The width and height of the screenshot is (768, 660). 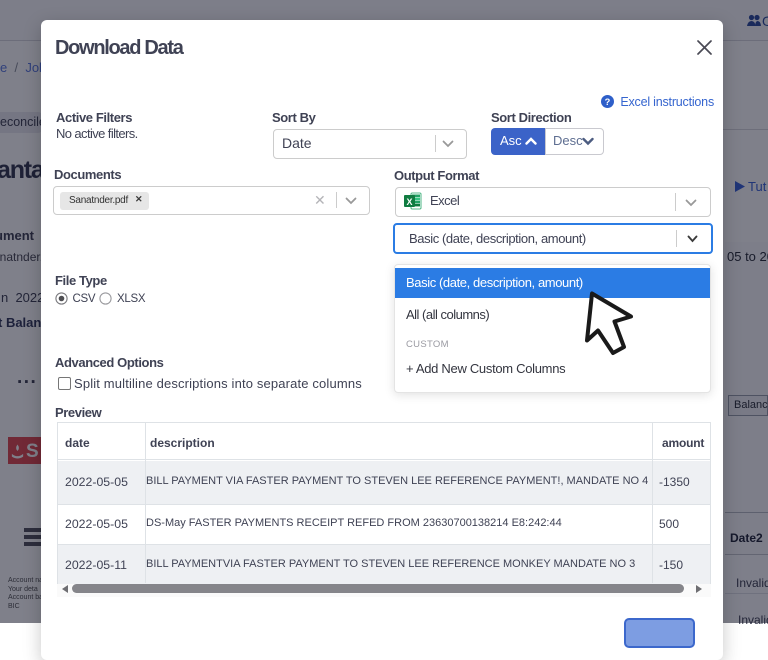 What do you see at coordinates (409, 202) in the screenshot?
I see `svg-text: X` at bounding box center [409, 202].